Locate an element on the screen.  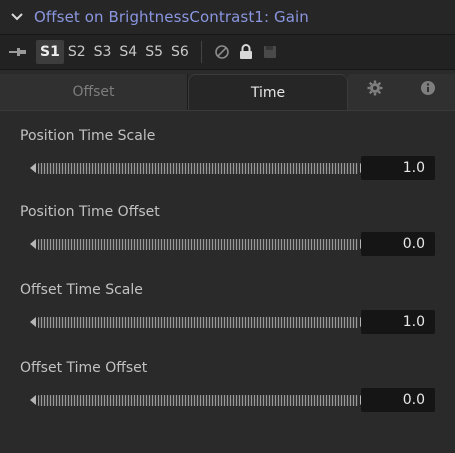
tab-bar: Offset Time is located at coordinates (227, 92).